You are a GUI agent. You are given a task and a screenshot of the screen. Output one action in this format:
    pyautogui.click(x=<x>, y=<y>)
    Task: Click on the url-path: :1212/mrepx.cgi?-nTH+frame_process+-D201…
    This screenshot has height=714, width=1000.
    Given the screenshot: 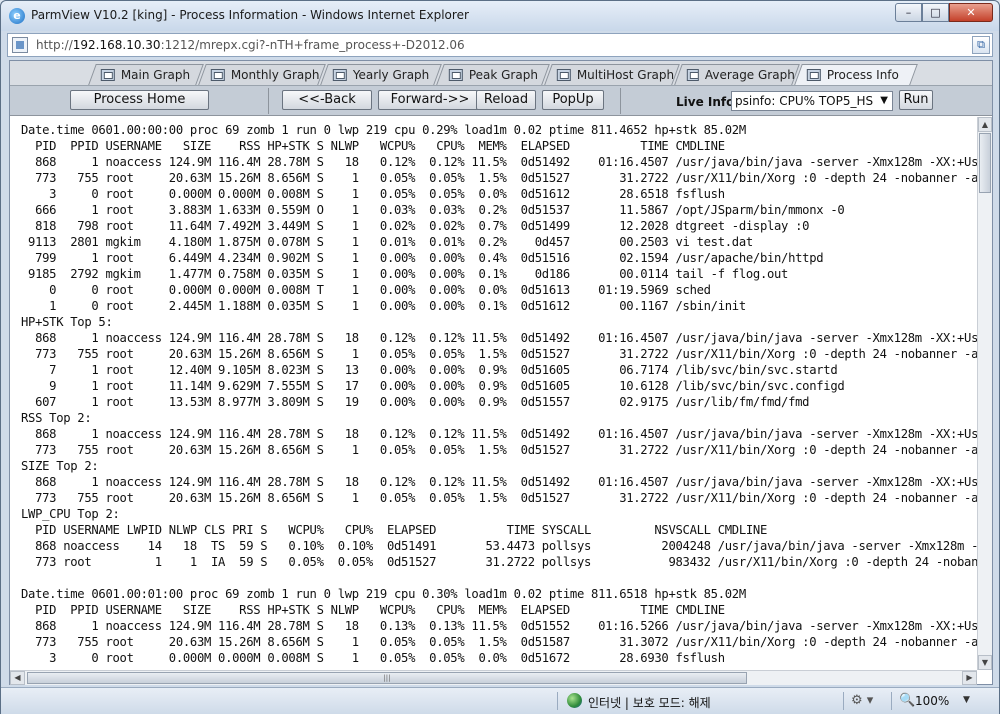 What is the action you would take?
    pyautogui.click(x=312, y=45)
    